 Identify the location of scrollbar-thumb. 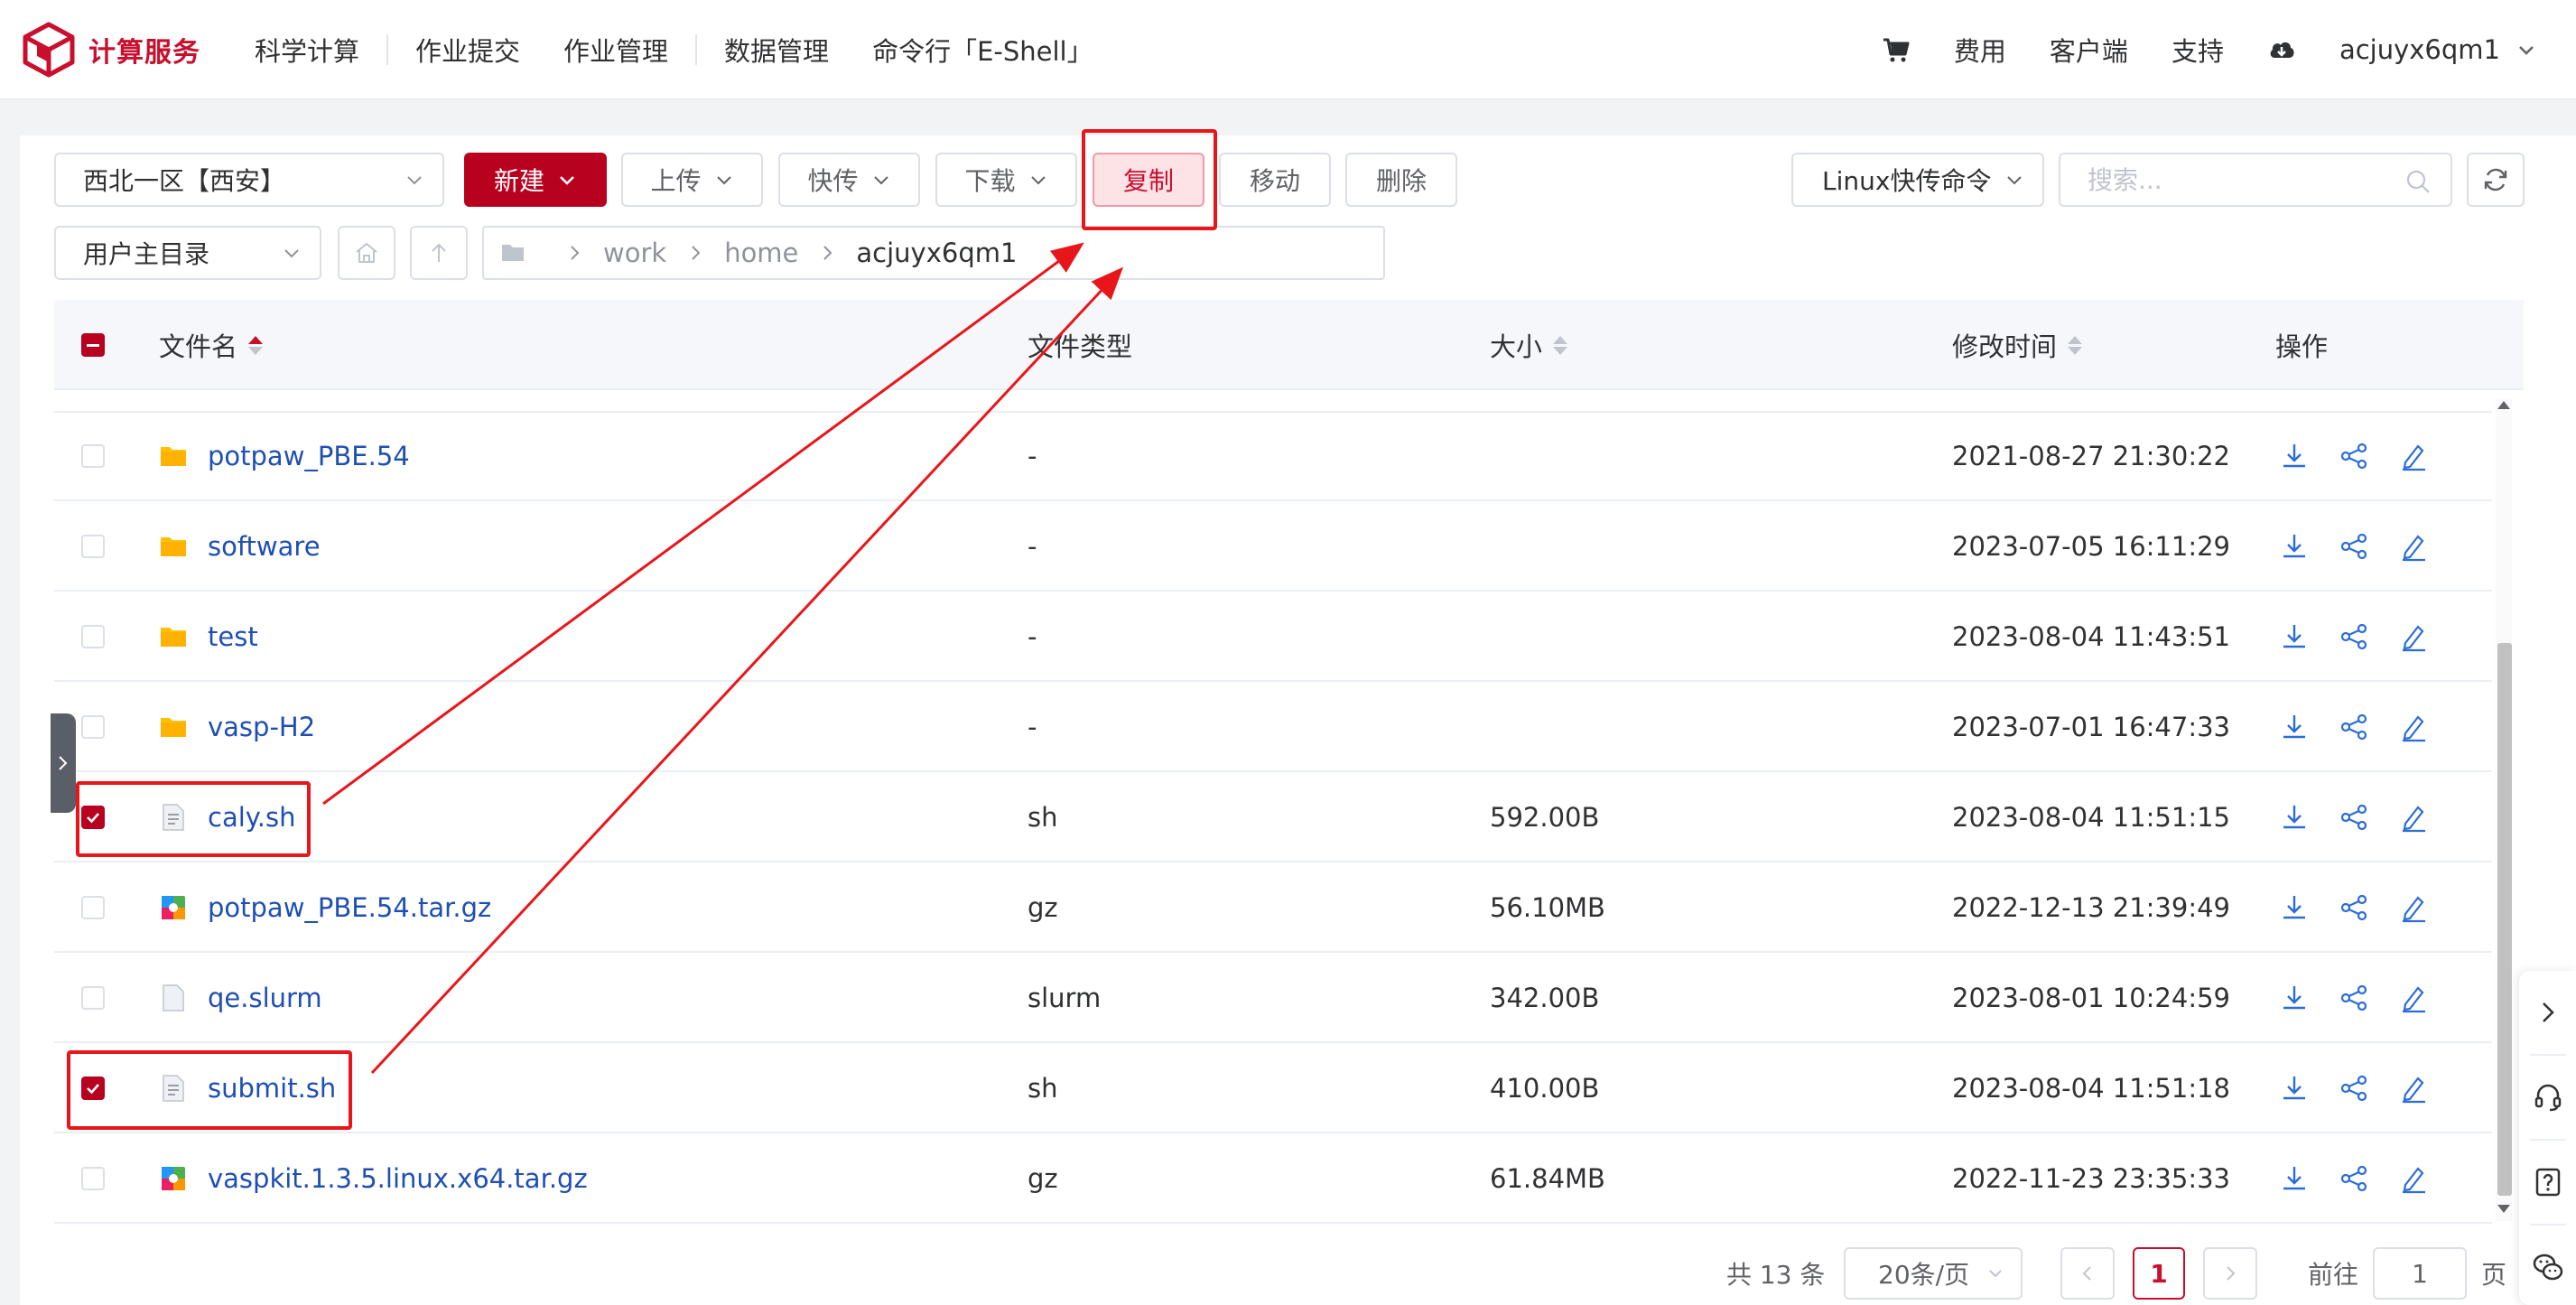
(2504, 919).